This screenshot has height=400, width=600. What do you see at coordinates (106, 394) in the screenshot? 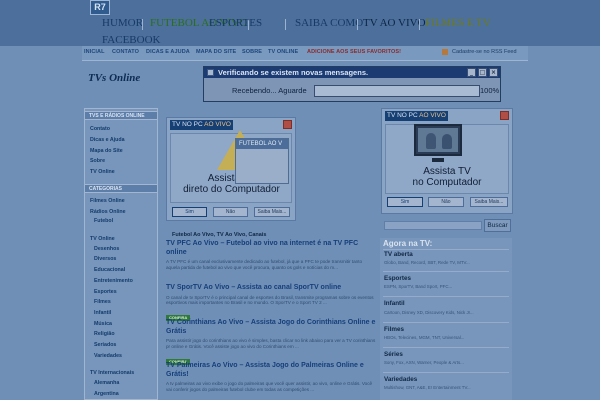
I see `sidebar-item-argentina: Argentina` at bounding box center [106, 394].